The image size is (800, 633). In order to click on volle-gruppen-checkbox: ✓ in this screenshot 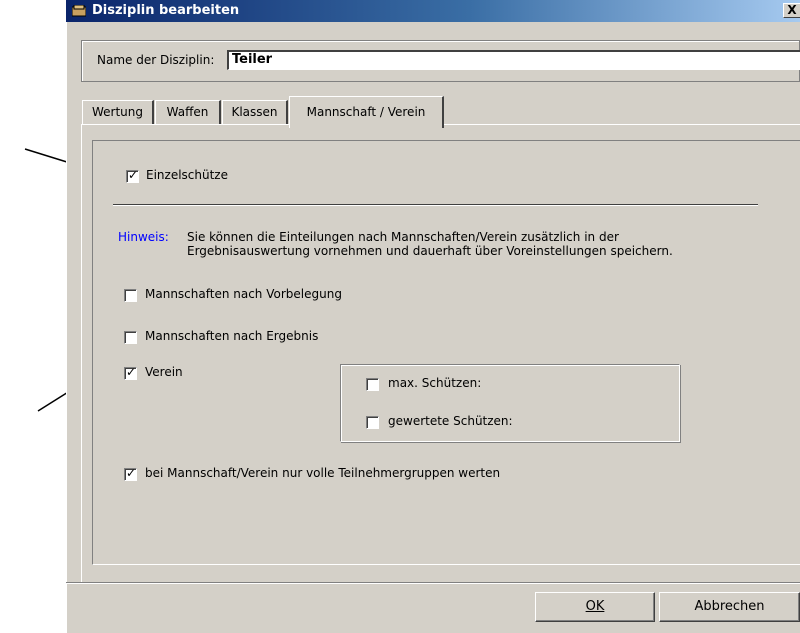, I will do `click(130, 473)`.